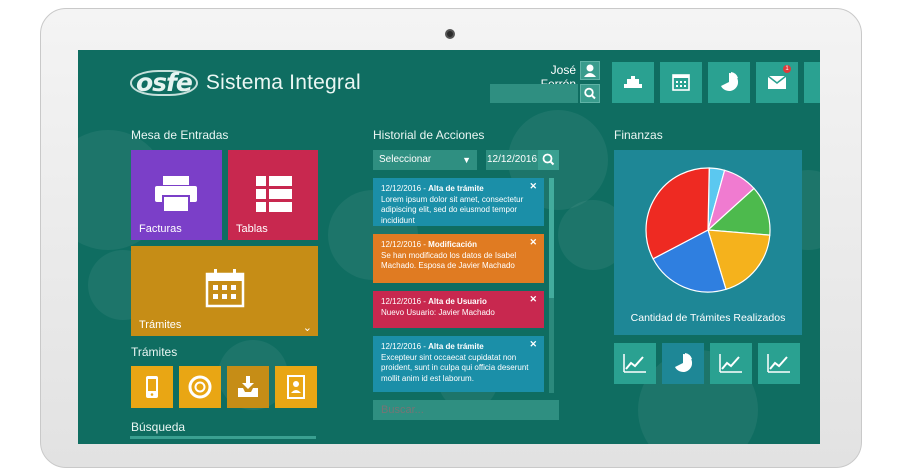 This screenshot has width=900, height=468. Describe the element at coordinates (158, 427) in the screenshot. I see `busqueda-title: Búsqueda` at that location.